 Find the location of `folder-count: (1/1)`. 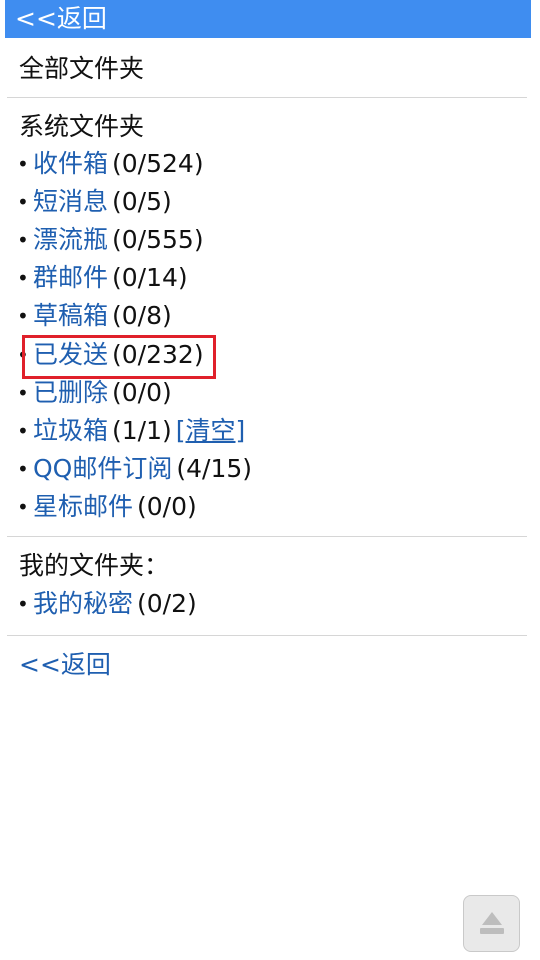

folder-count: (1/1) is located at coordinates (142, 430).